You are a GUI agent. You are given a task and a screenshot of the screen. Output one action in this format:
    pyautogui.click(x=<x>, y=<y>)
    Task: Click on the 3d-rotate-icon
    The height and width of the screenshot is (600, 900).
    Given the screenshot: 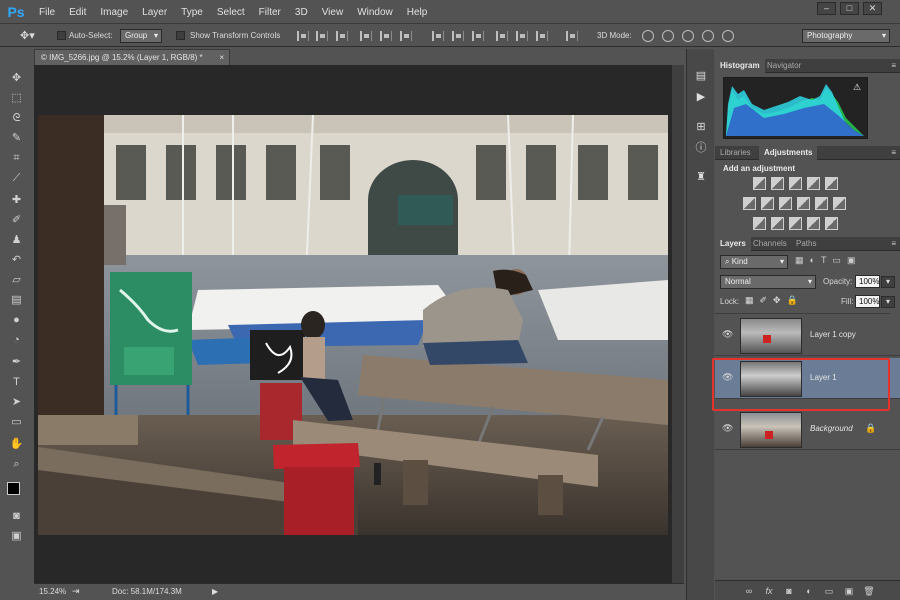 What is the action you would take?
    pyautogui.click(x=648, y=36)
    